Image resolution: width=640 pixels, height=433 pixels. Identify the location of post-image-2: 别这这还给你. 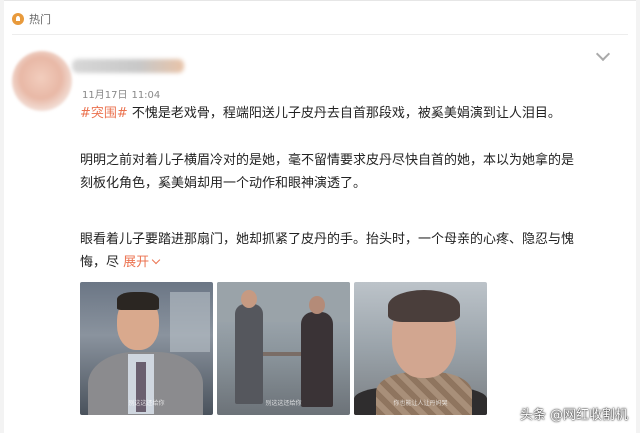
(283, 348).